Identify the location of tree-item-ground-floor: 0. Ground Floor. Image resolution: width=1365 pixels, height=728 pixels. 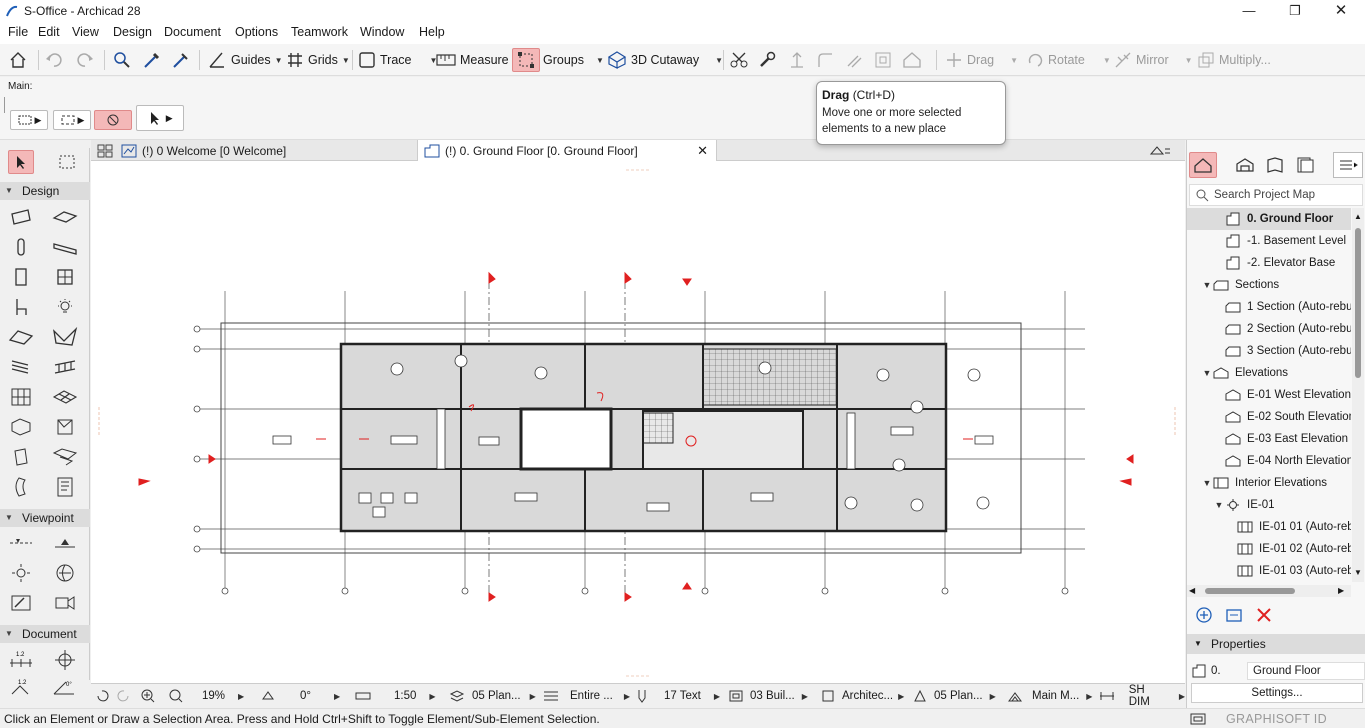
(1269, 219).